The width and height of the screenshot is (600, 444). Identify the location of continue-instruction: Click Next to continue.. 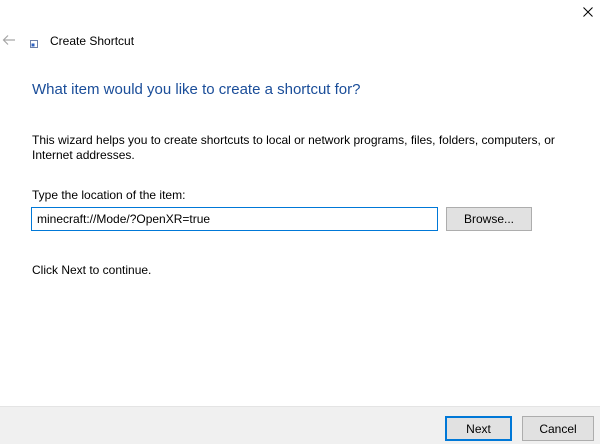
(92, 270).